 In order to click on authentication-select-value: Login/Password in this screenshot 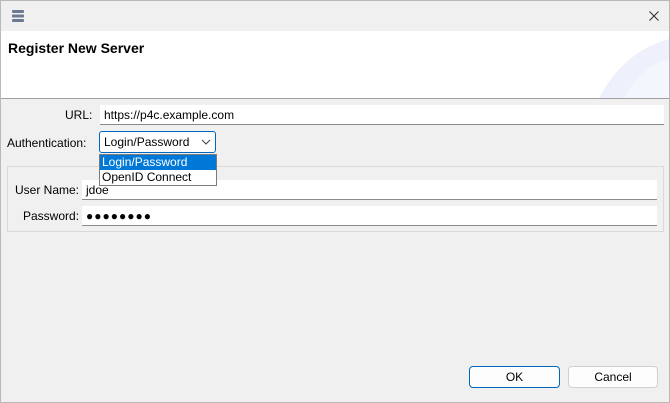, I will do `click(147, 142)`.